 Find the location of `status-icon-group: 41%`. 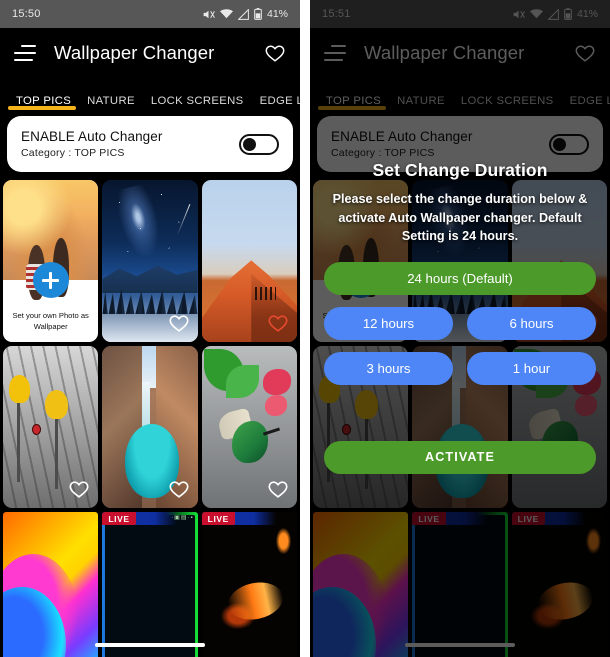

status-icon-group: 41% is located at coordinates (245, 14).